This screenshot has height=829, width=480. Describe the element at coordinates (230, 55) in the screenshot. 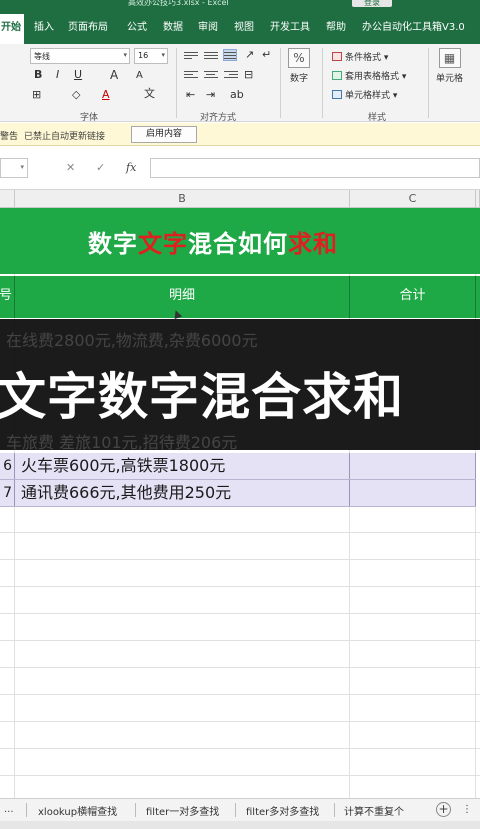

I see `align-bottom-icon` at that location.